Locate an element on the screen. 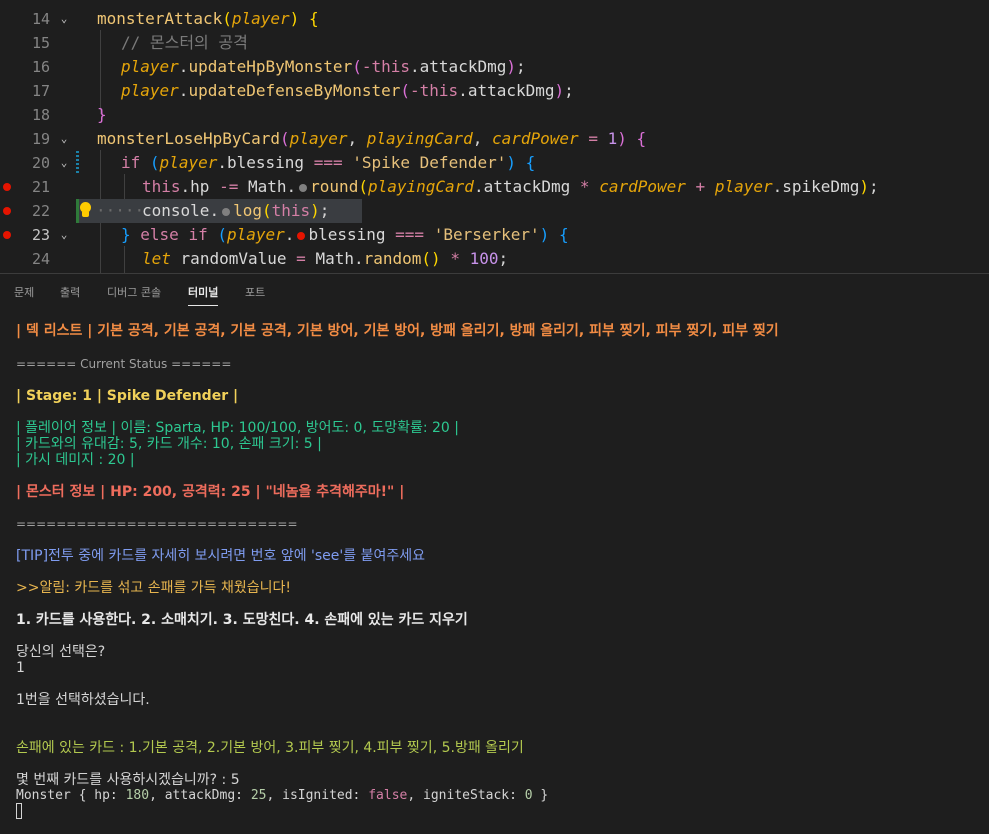 This screenshot has height=834, width=989. method-name: round is located at coordinates (334, 186).